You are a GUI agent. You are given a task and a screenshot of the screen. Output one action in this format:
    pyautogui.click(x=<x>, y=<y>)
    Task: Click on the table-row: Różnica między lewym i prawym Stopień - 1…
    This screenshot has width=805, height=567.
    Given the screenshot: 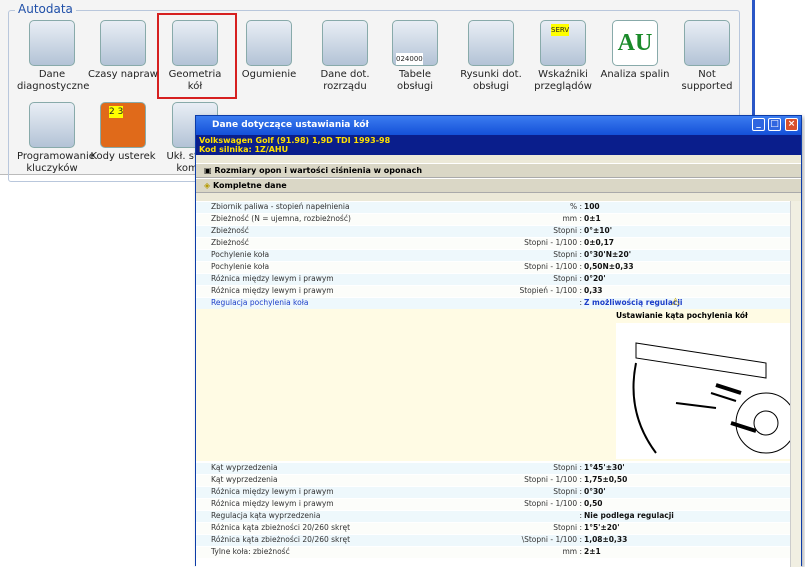 What is the action you would take?
    pyautogui.click(x=494, y=291)
    